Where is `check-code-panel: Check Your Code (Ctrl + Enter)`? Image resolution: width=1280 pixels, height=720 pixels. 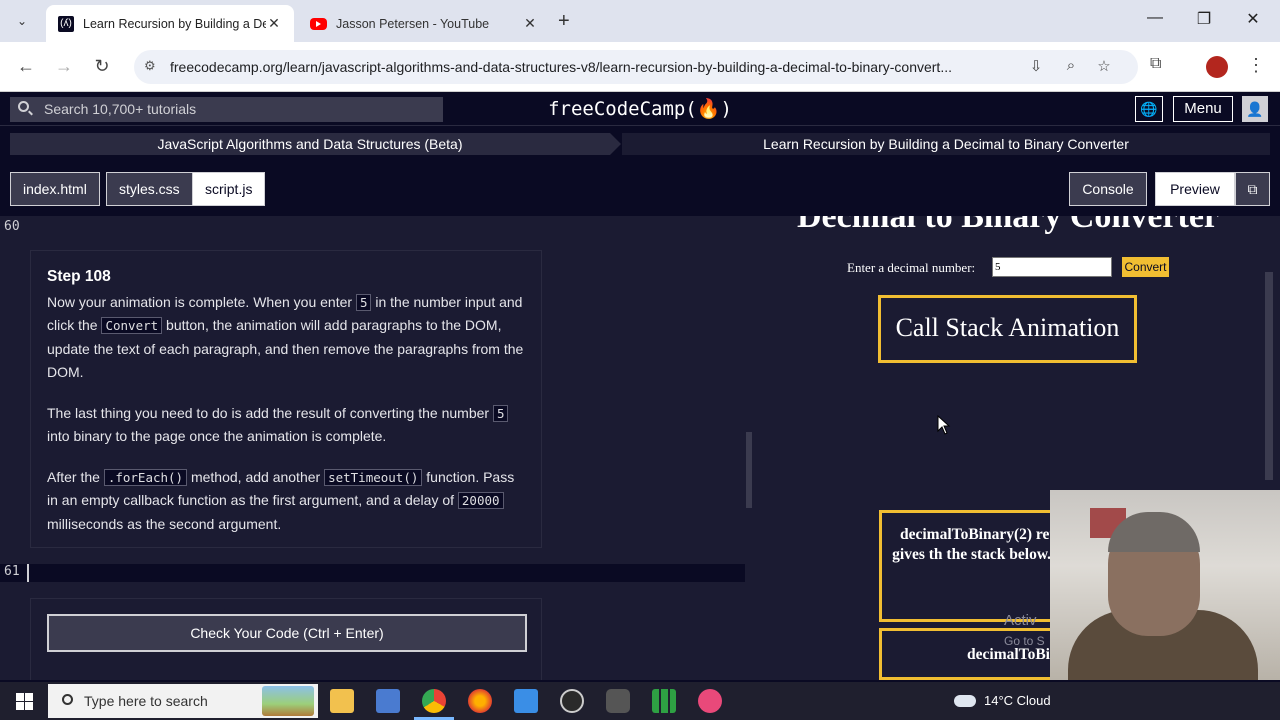
check-code-panel: Check Your Code (Ctrl + Enter) is located at coordinates (286, 639).